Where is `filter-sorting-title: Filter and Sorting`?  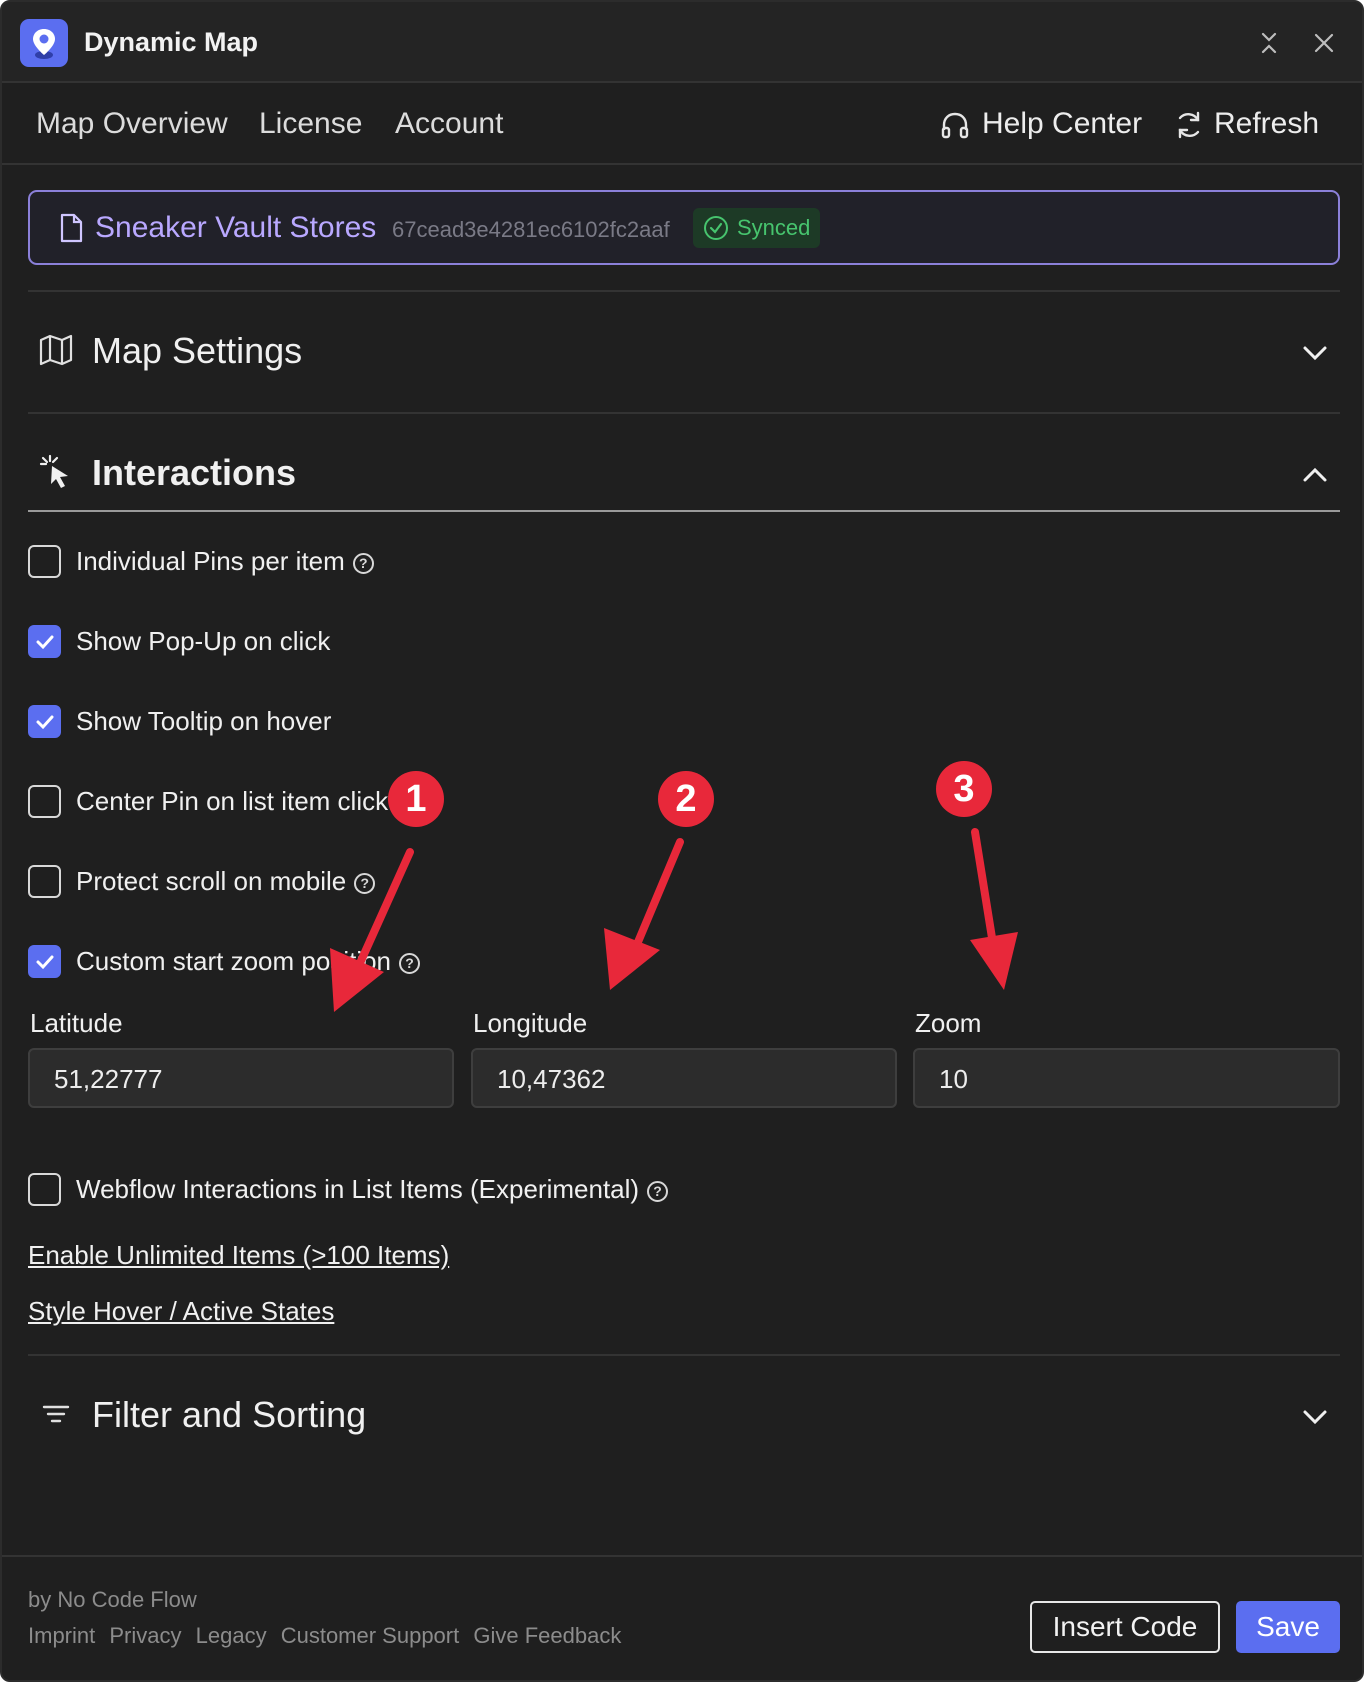
filter-sorting-title: Filter and Sorting is located at coordinates (229, 1414).